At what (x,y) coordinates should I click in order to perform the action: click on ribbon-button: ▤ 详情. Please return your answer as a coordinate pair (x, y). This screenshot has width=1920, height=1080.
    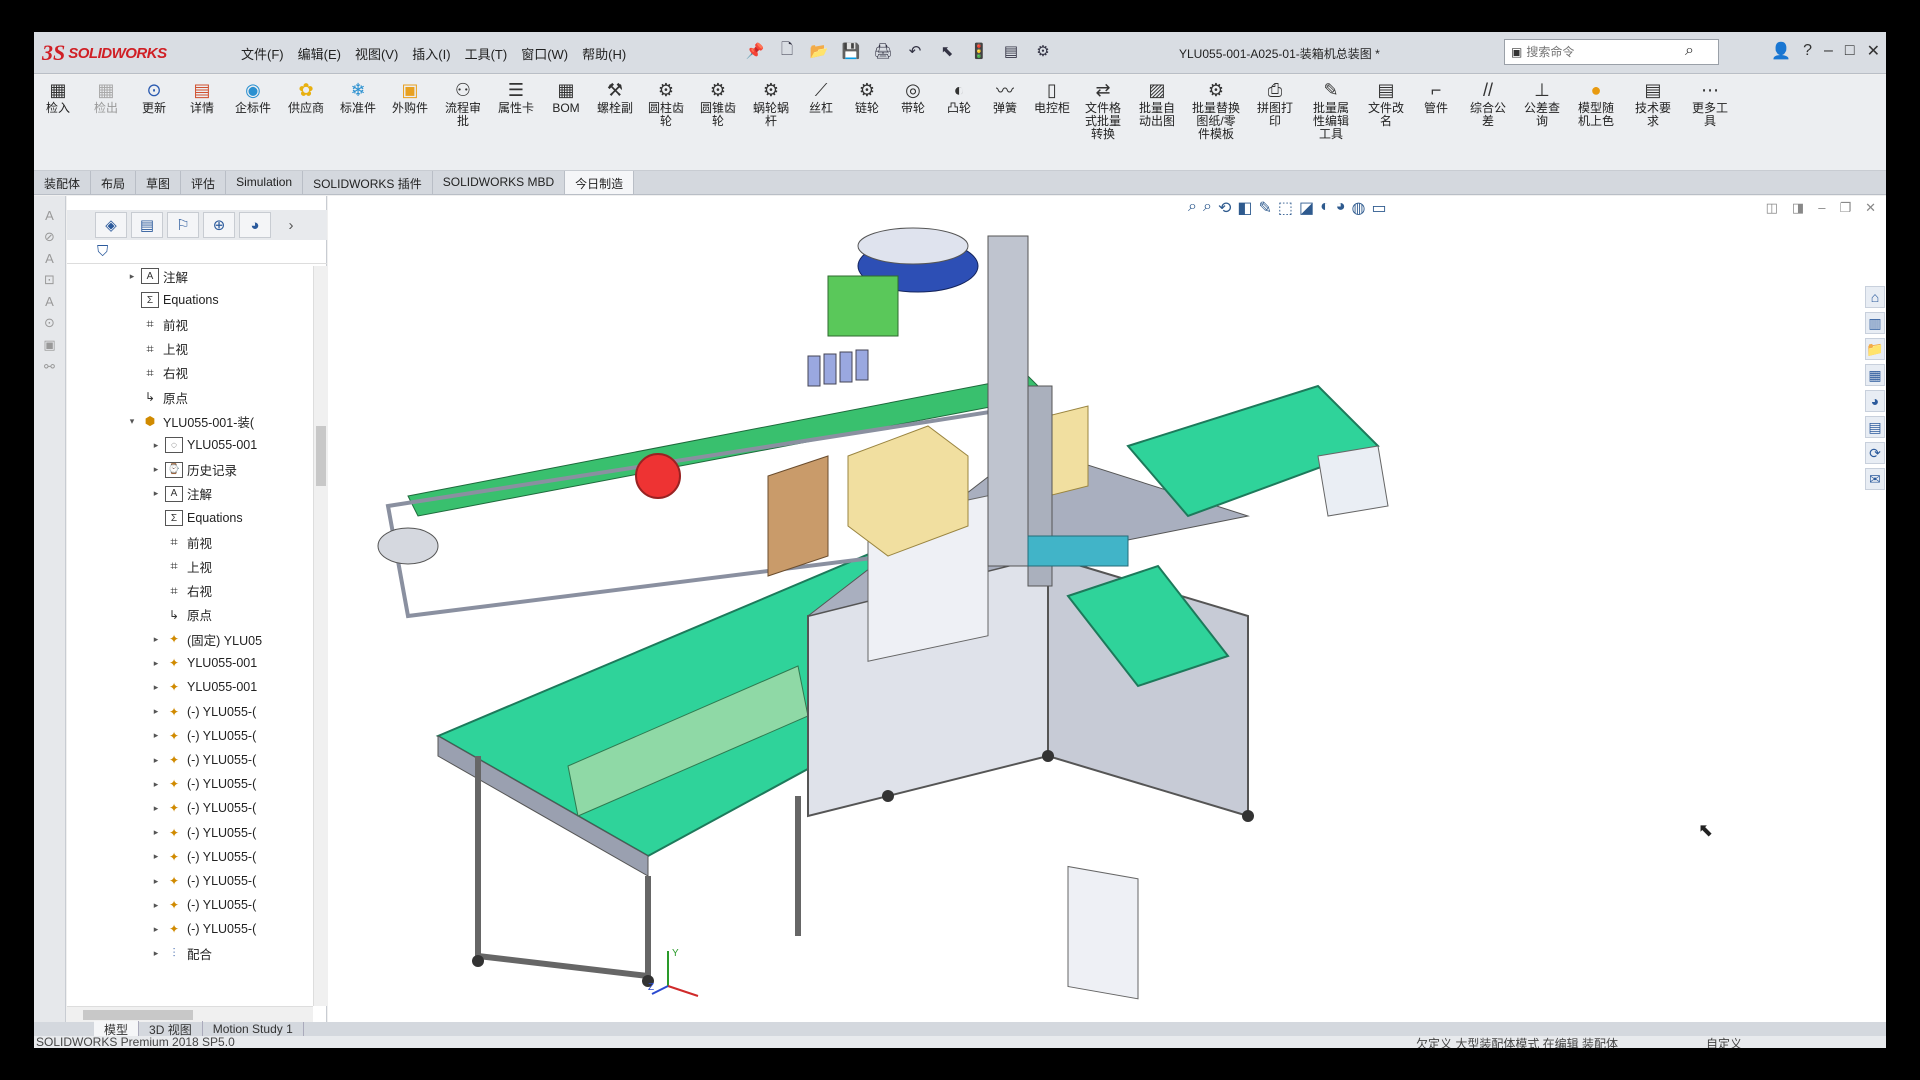
    Looking at the image, I should click on (202, 97).